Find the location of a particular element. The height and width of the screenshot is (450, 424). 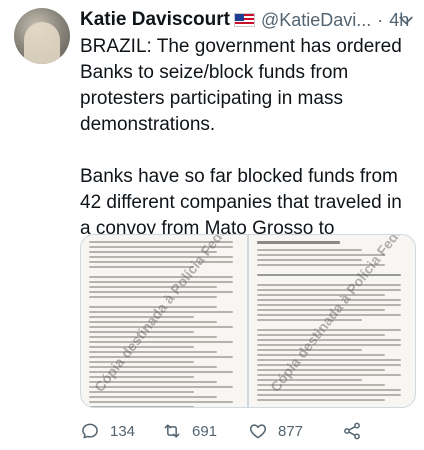

like-count: 877 is located at coordinates (291, 431).